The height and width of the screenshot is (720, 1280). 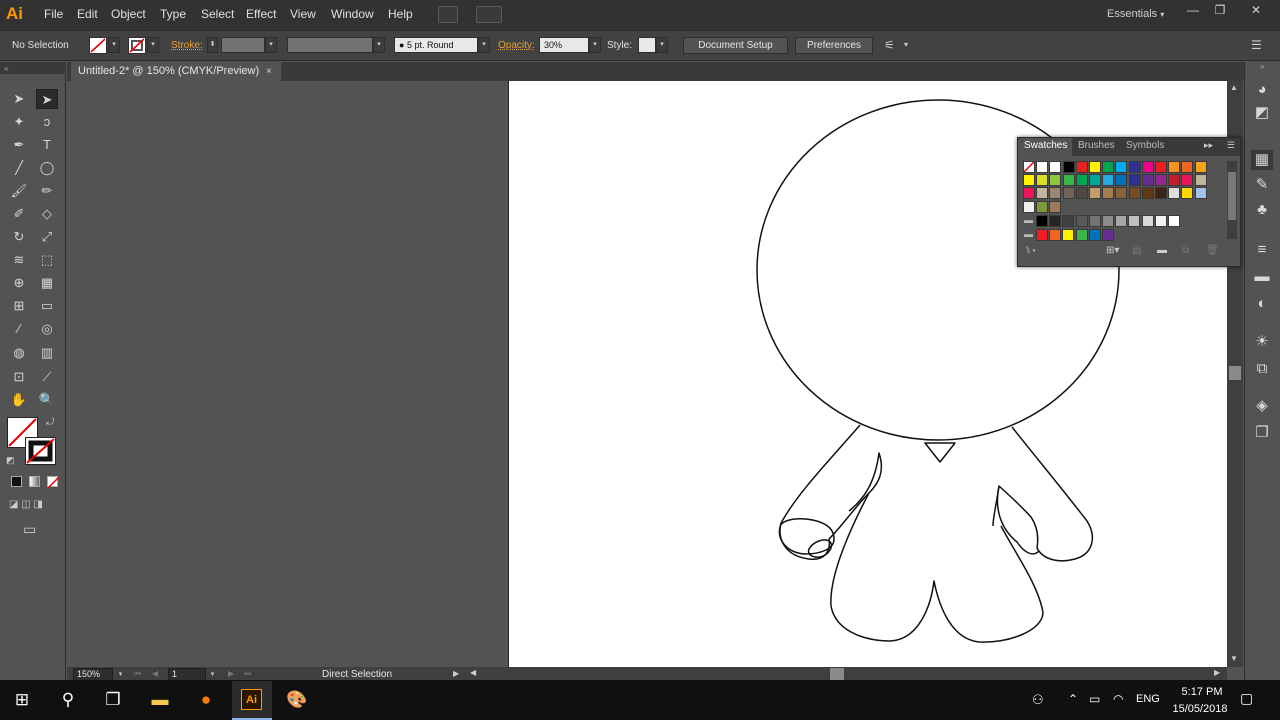 What do you see at coordinates (1162, 250) in the screenshot?
I see `new-color-group-icon: ▬` at bounding box center [1162, 250].